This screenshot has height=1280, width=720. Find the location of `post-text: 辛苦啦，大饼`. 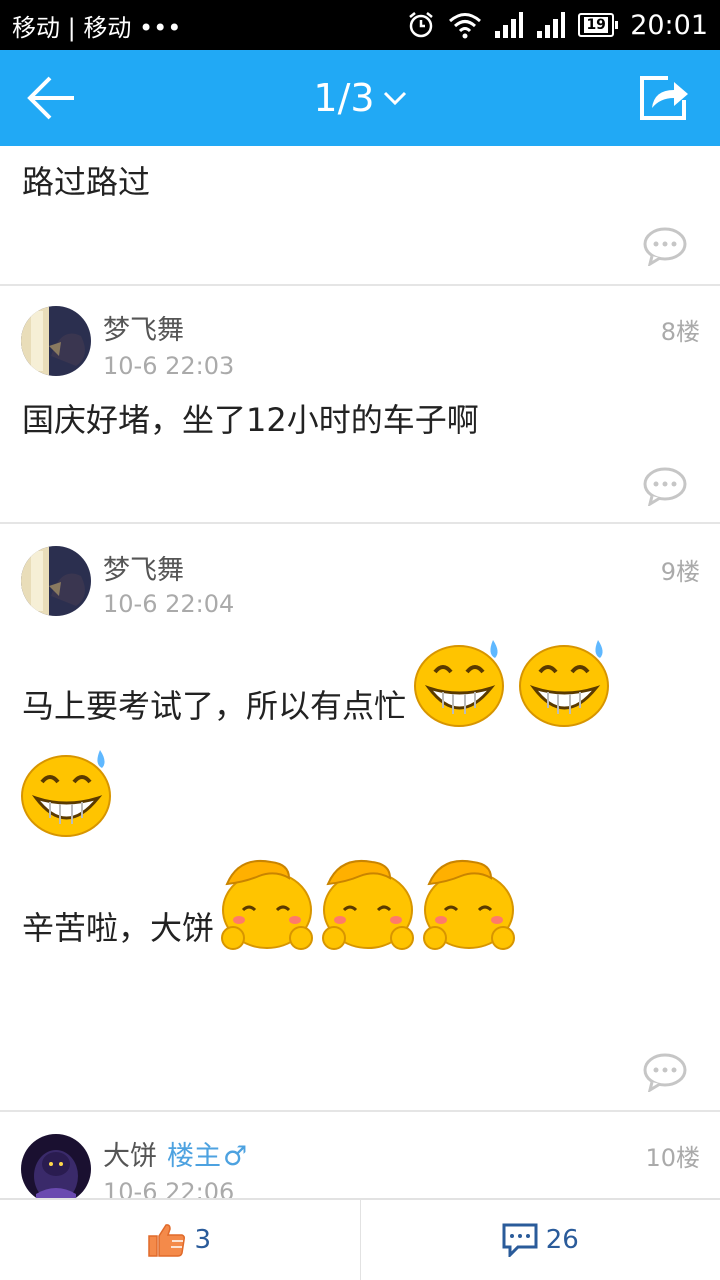

post-text: 辛苦啦，大饼 is located at coordinates (118, 928).